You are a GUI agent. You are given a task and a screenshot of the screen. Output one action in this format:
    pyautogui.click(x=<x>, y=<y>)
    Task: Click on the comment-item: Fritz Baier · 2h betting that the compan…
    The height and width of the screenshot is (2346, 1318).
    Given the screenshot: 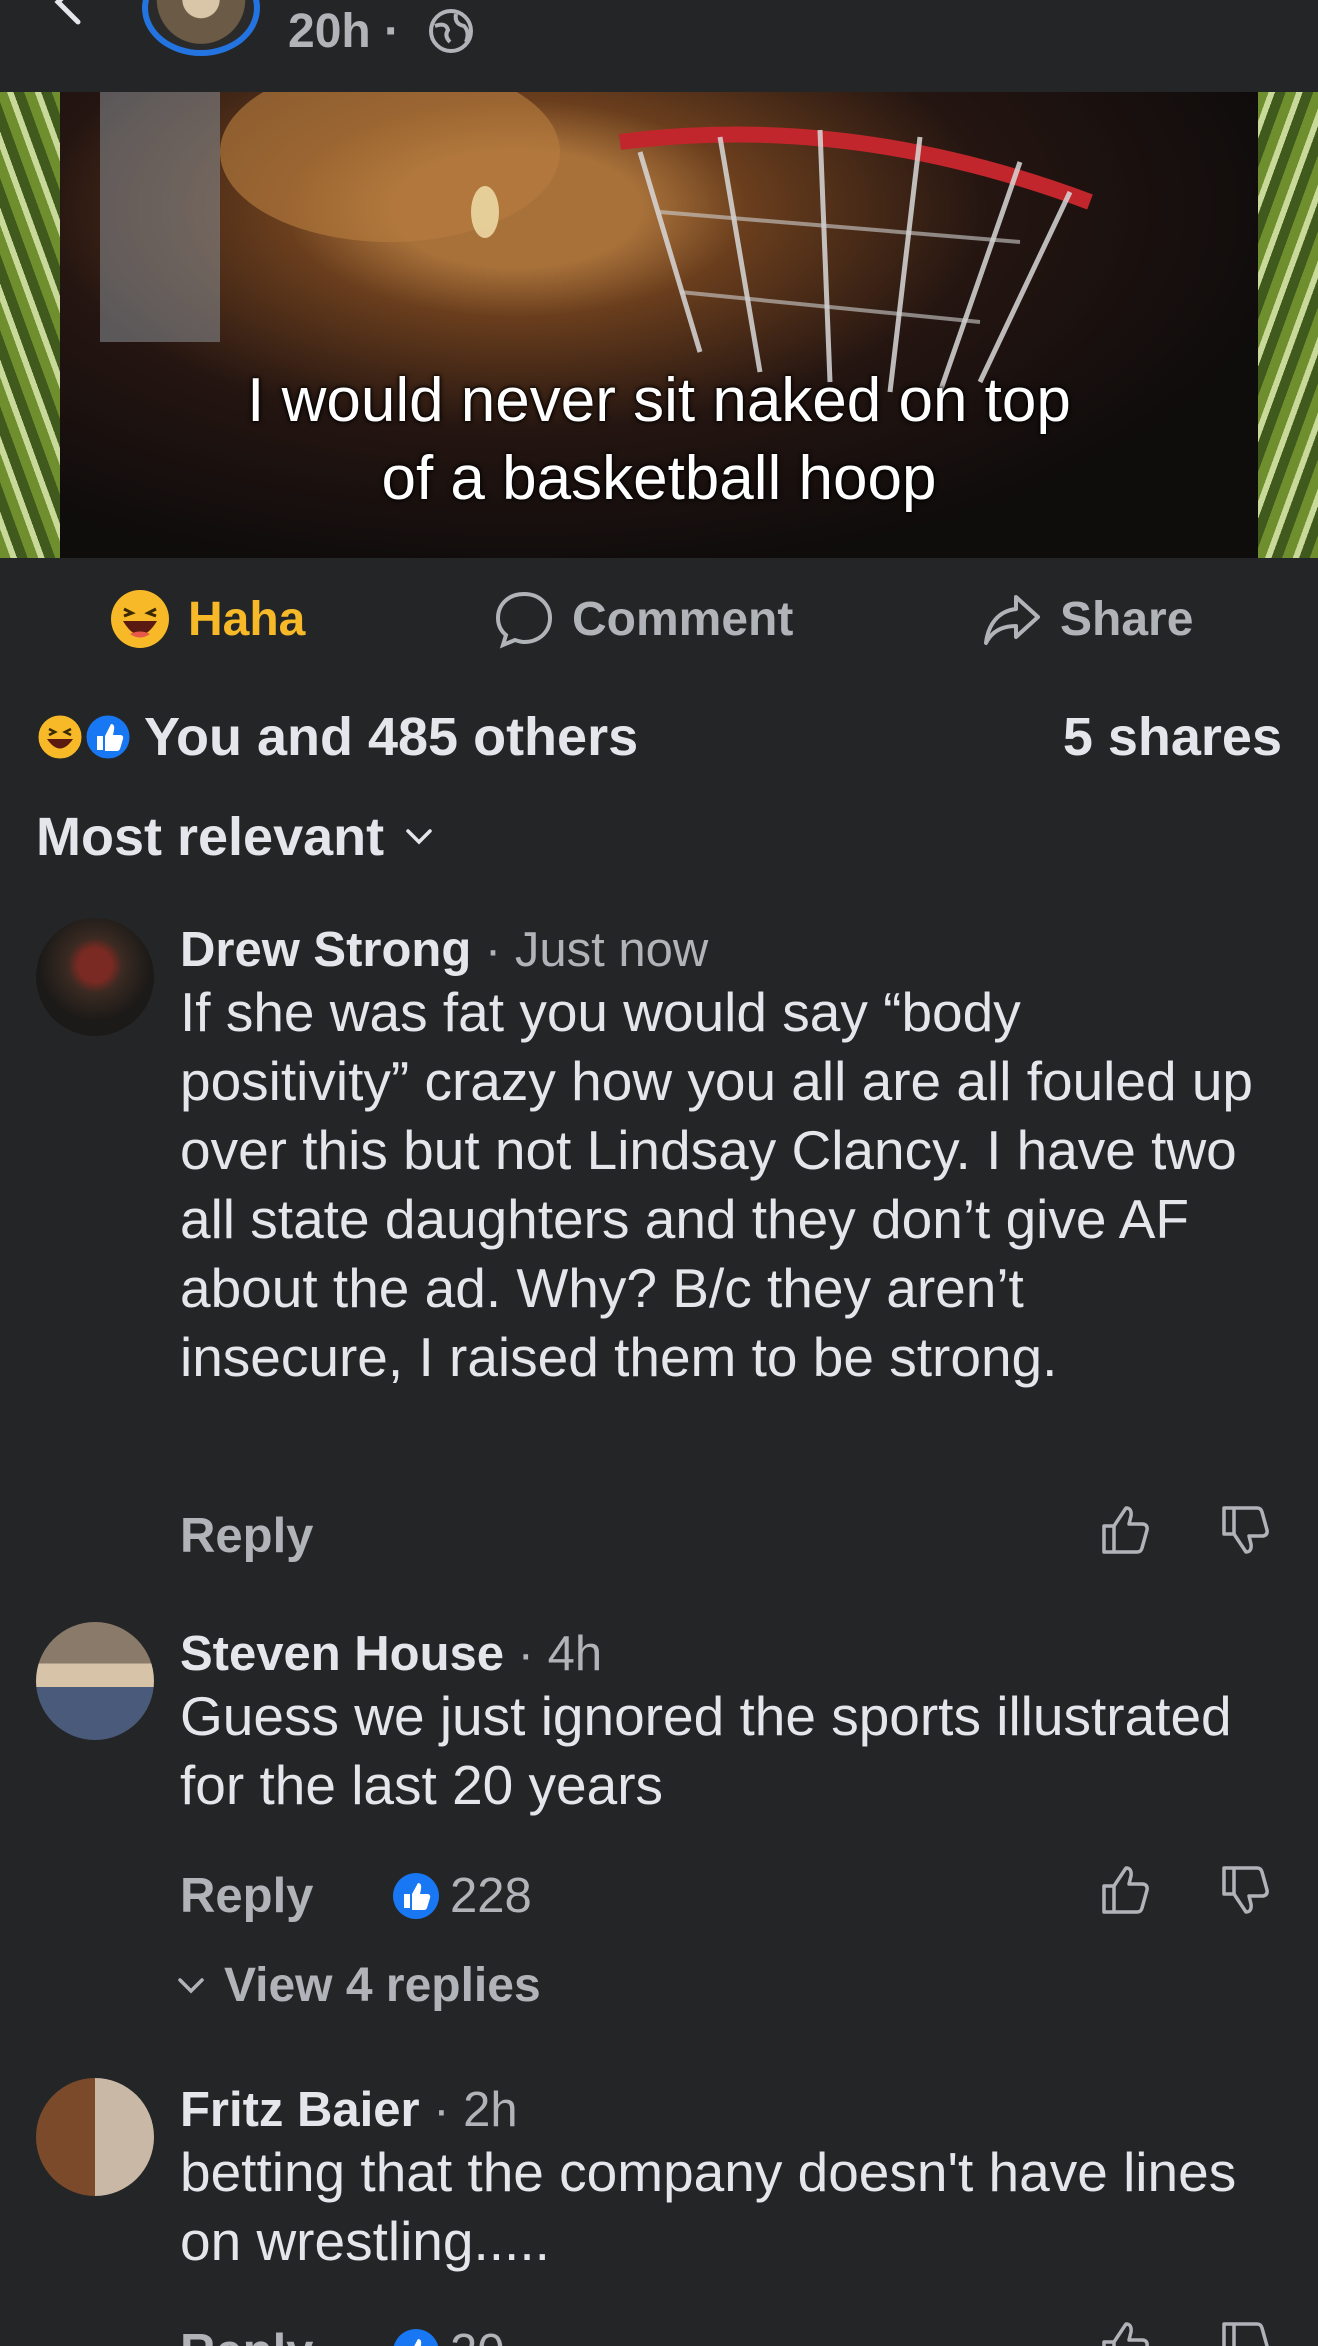 What is the action you would take?
    pyautogui.click(x=659, y=2212)
    